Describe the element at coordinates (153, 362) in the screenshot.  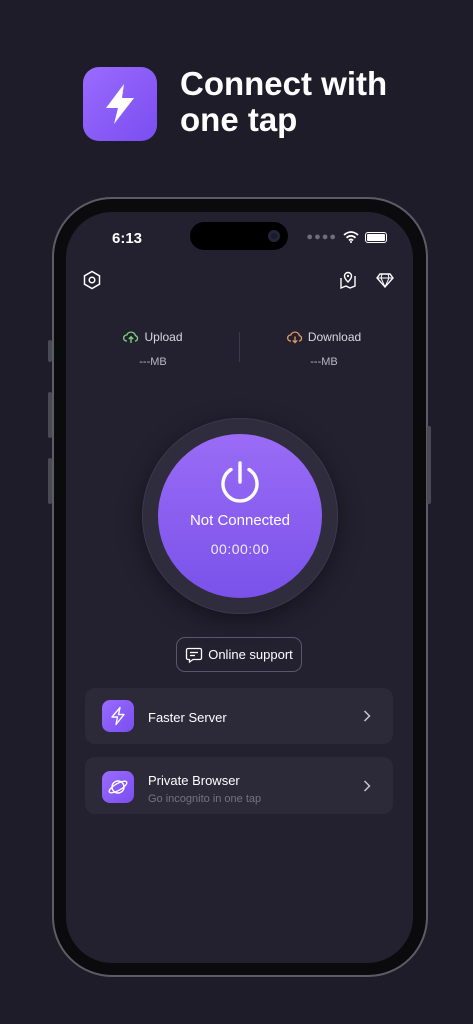
I see `upload-value: ---MB` at that location.